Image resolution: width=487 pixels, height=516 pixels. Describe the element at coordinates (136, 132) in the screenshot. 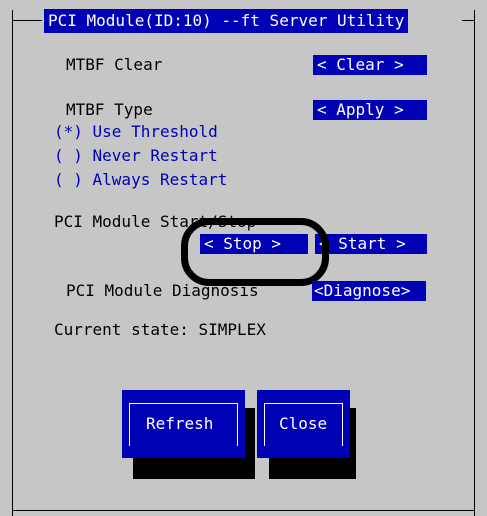

I see `radio-use-threshold: (*) Use Threshold` at that location.